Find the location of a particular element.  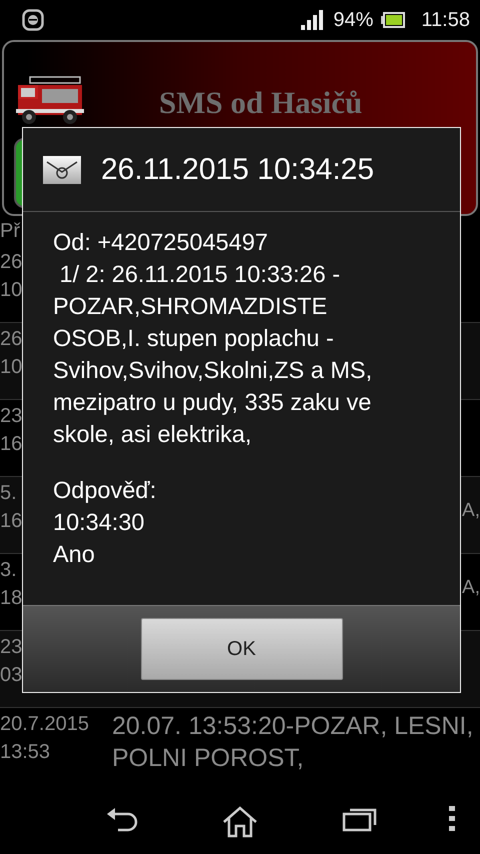

home-icon is located at coordinates (240, 822).